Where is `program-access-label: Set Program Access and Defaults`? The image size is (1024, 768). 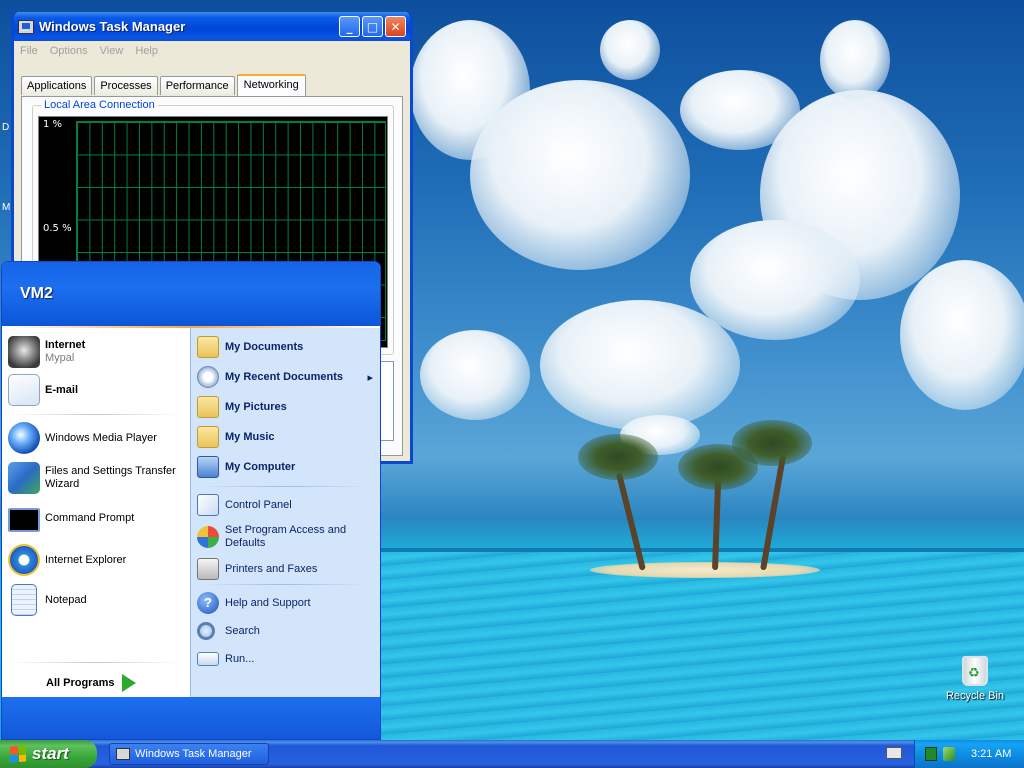
program-access-label: Set Program Access and Defaults is located at coordinates (286, 536).